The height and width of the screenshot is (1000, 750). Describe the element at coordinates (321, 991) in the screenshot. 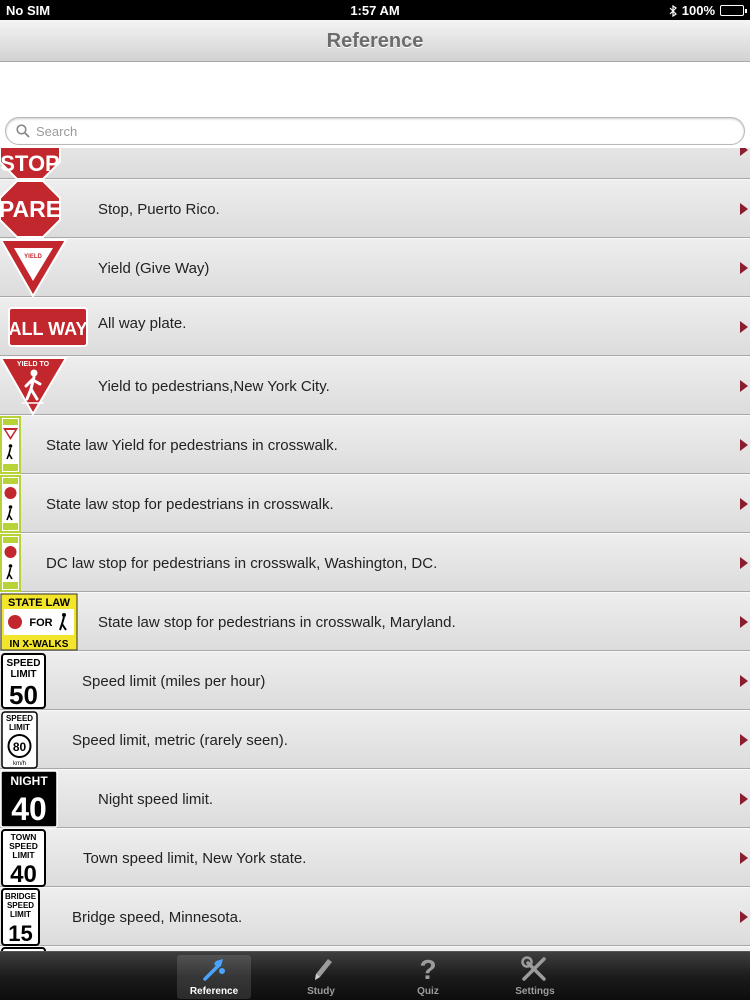

I see `tab-label: Study` at that location.